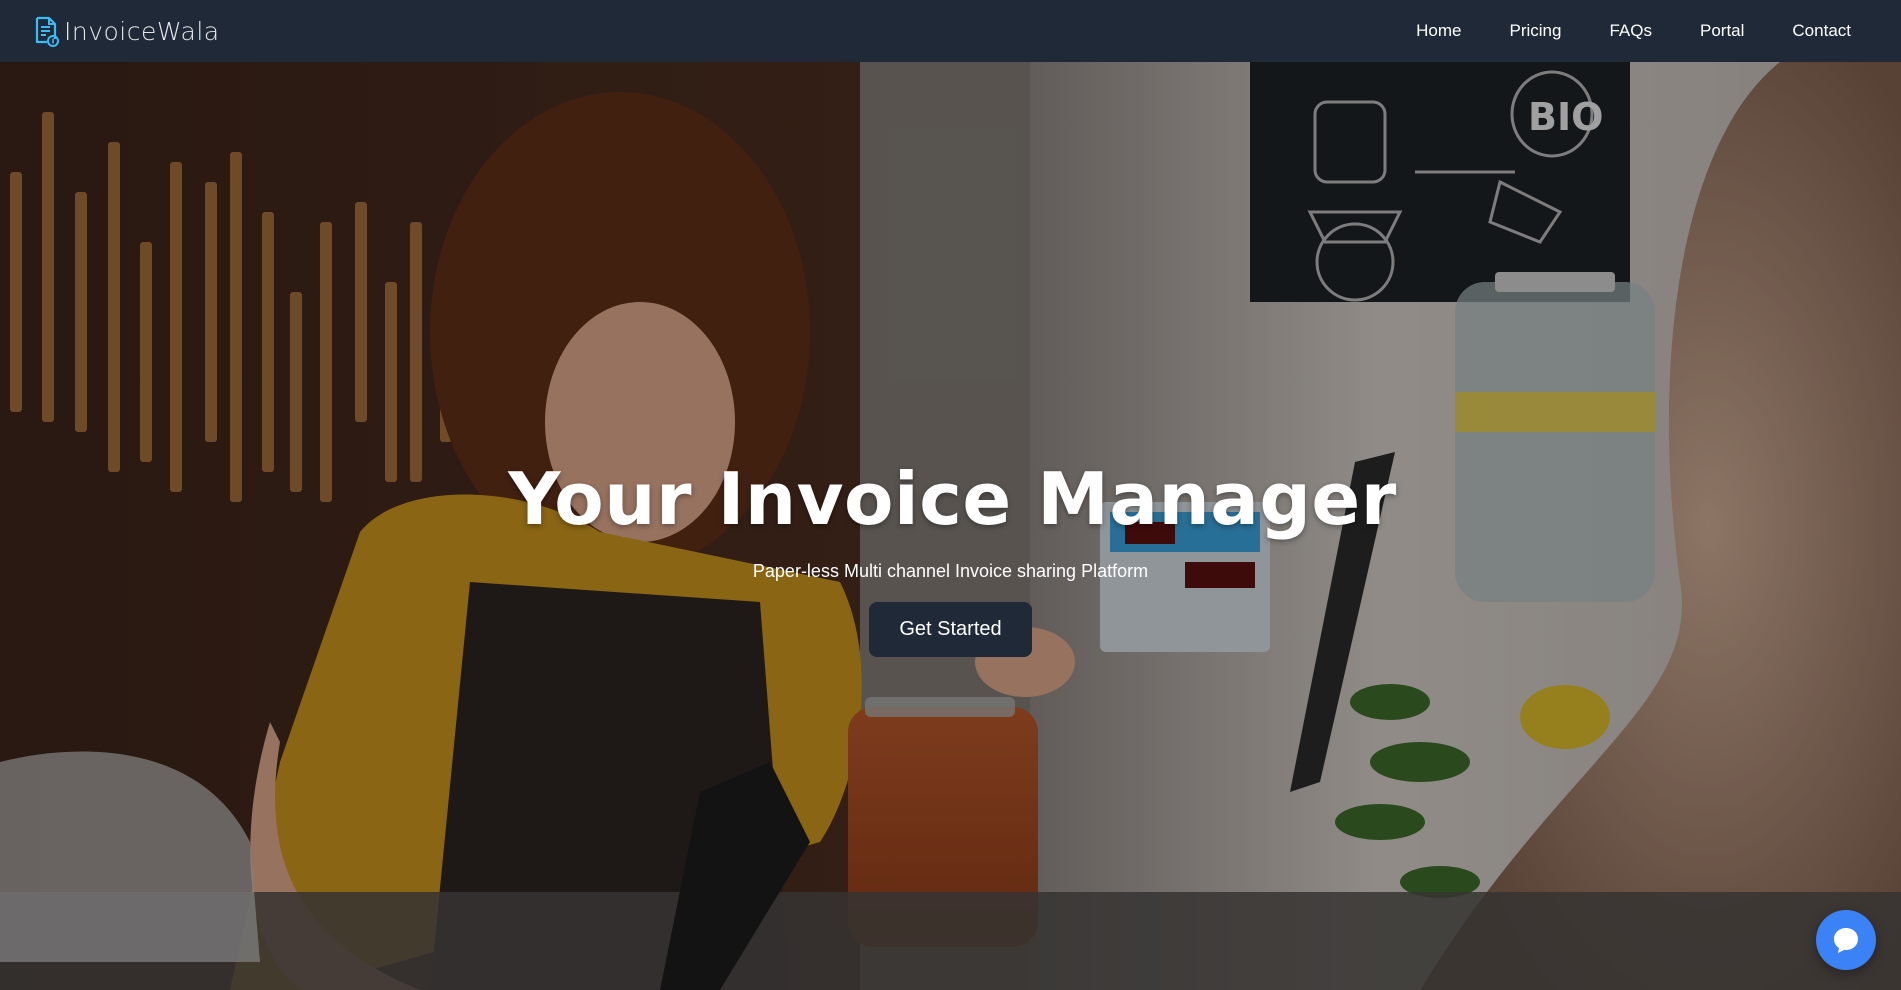 The image size is (1901, 990). What do you see at coordinates (950, 629) in the screenshot?
I see `get-started-button: Get Started` at bounding box center [950, 629].